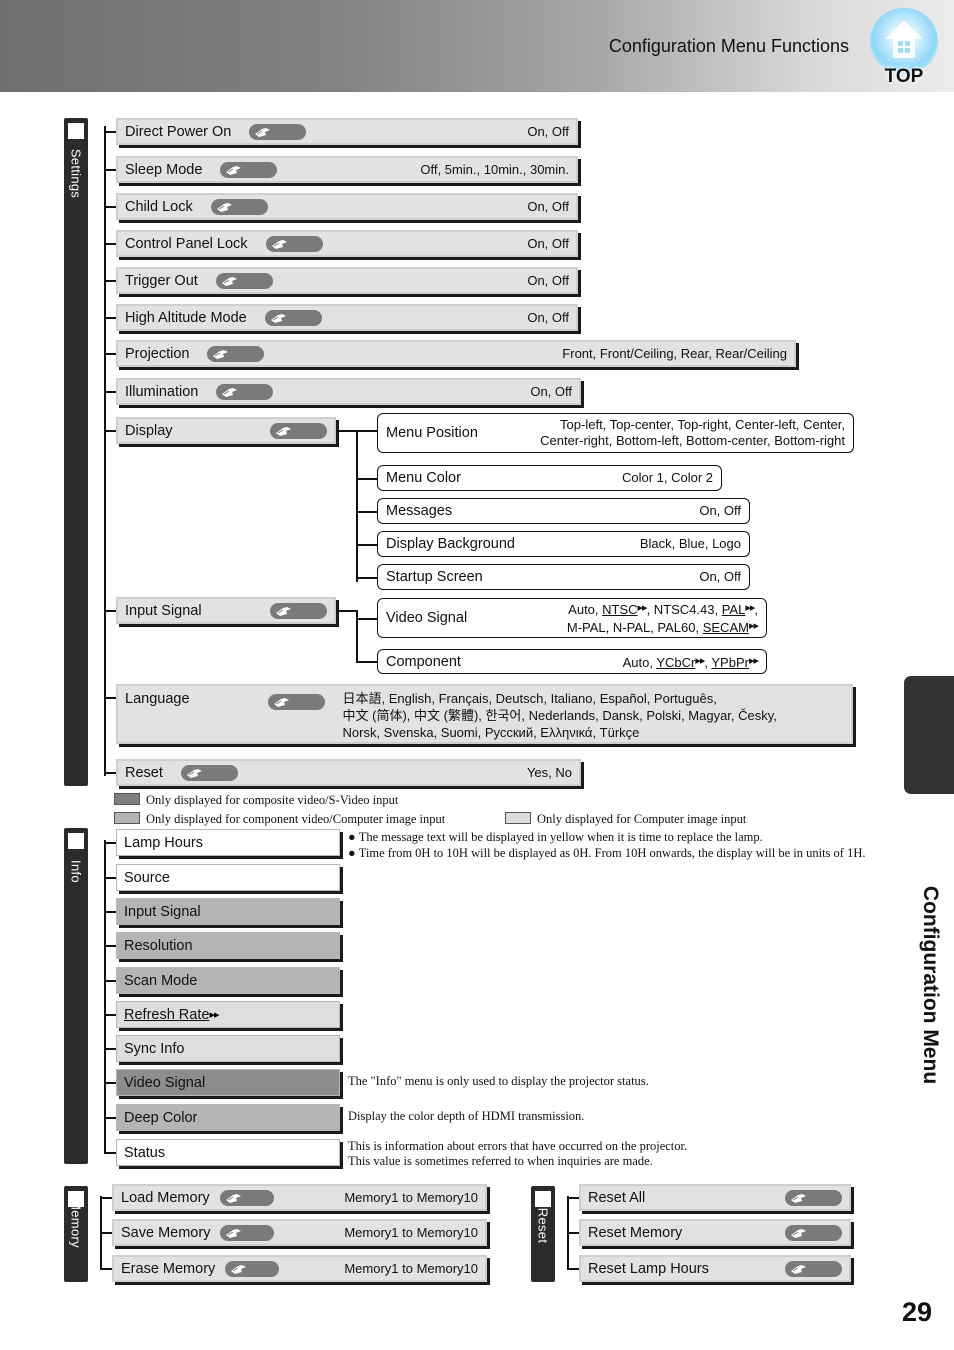 The height and width of the screenshot is (1350, 954). I want to click on submenu-label: Component, so click(423, 661).